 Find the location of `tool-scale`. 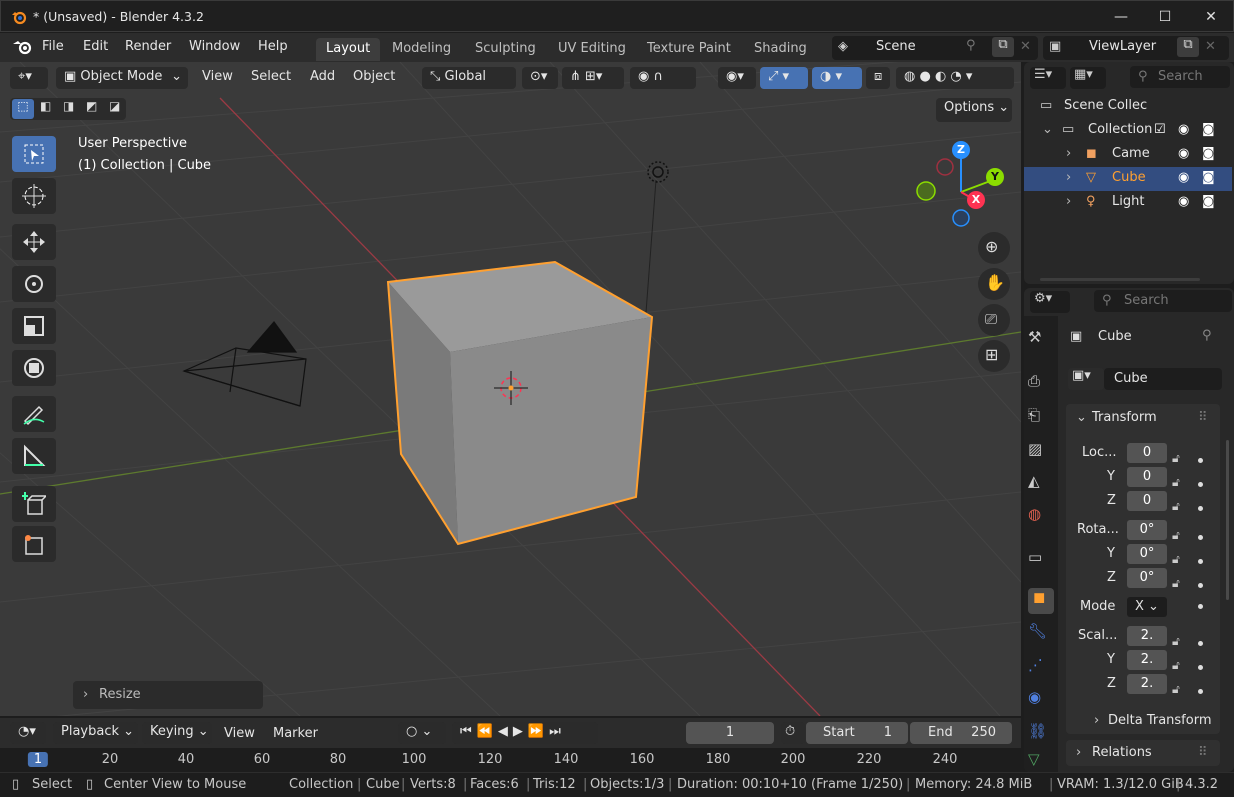

tool-scale is located at coordinates (34, 326).